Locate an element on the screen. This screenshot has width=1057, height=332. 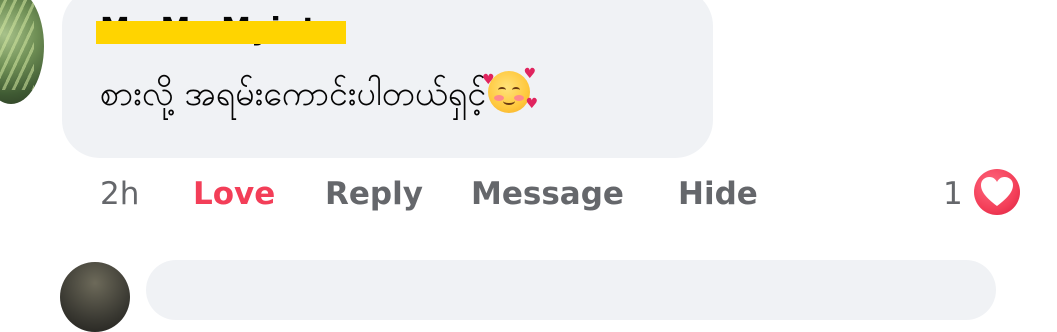
next-commenter-avatar is located at coordinates (95, 297).